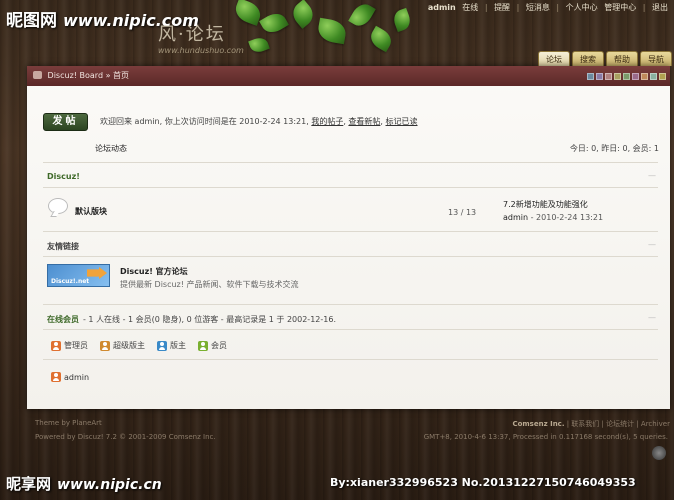 This screenshot has height=500, width=674. Describe the element at coordinates (105, 345) in the screenshot. I see `super-moderator-user-icon` at that location.